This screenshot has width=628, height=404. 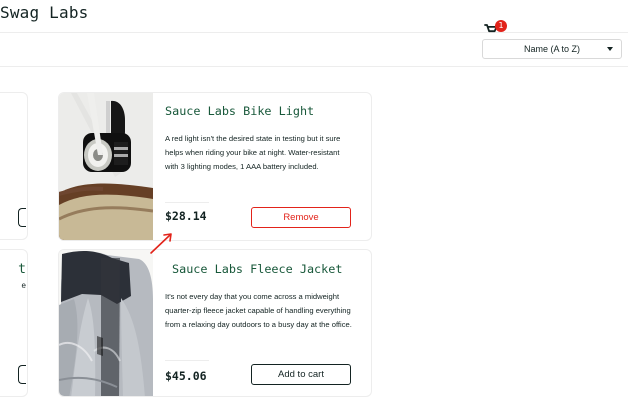 I want to click on partial-product-title: t, so click(x=22, y=269).